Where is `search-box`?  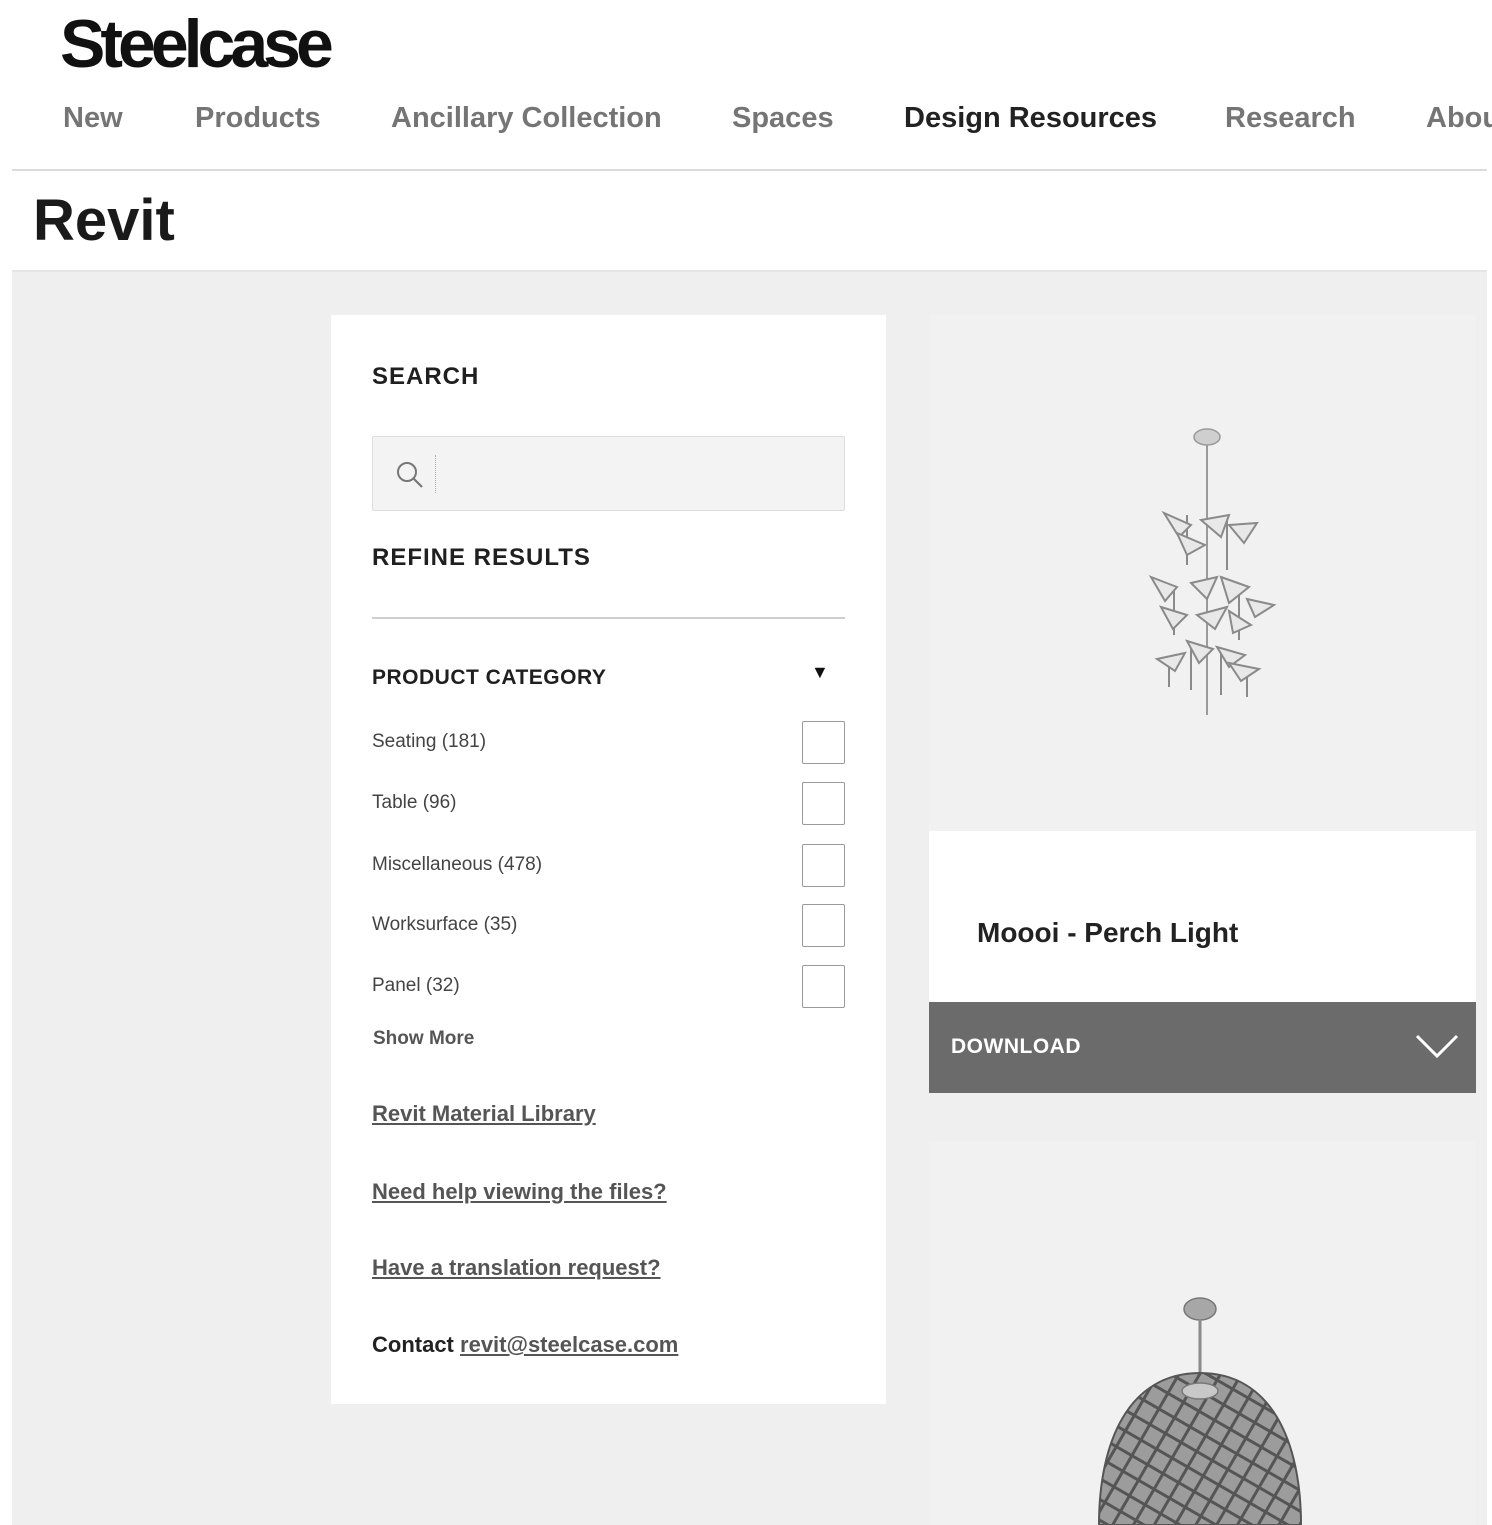
search-box is located at coordinates (608, 473).